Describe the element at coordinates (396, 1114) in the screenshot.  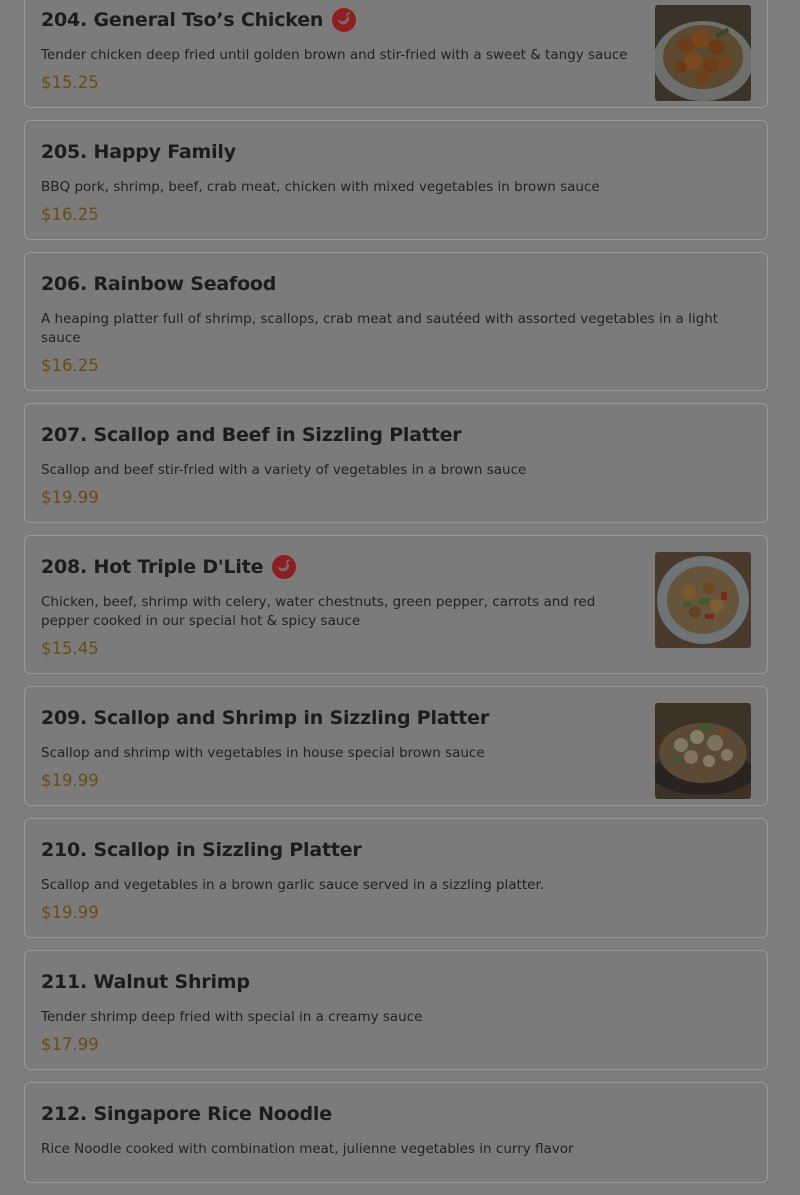
I see `menu-item-title-row: 212. Singapore Rice Noodle` at that location.